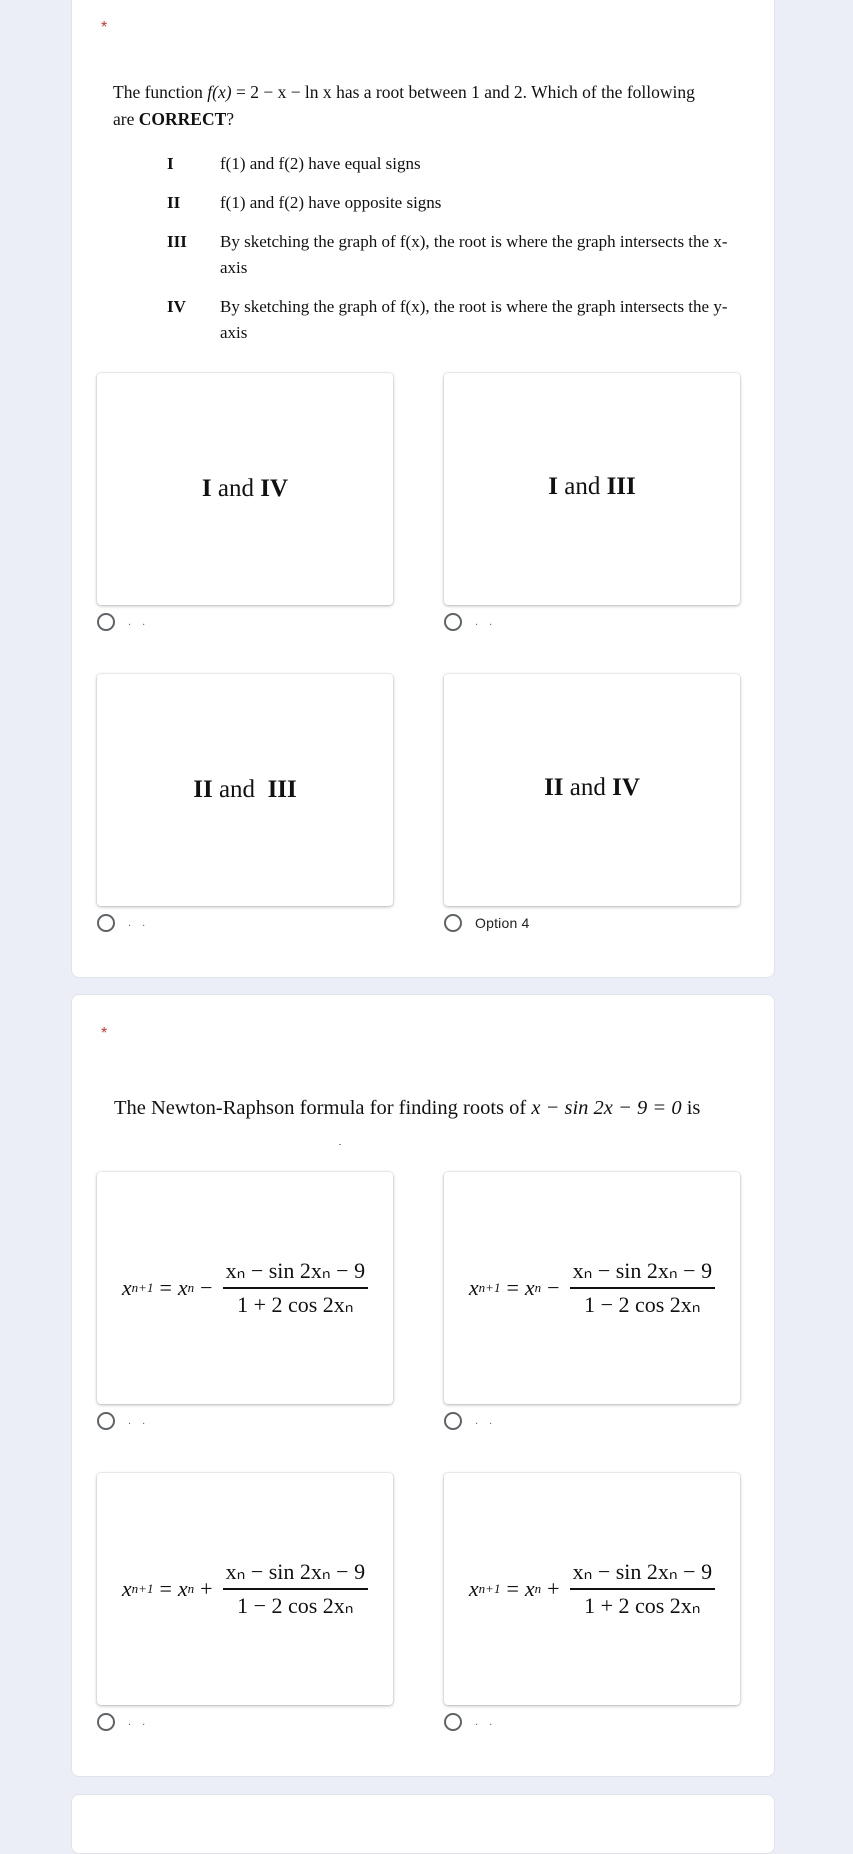 The image size is (853, 1854). What do you see at coordinates (174, 202) in the screenshot?
I see `statement-numeral: II` at bounding box center [174, 202].